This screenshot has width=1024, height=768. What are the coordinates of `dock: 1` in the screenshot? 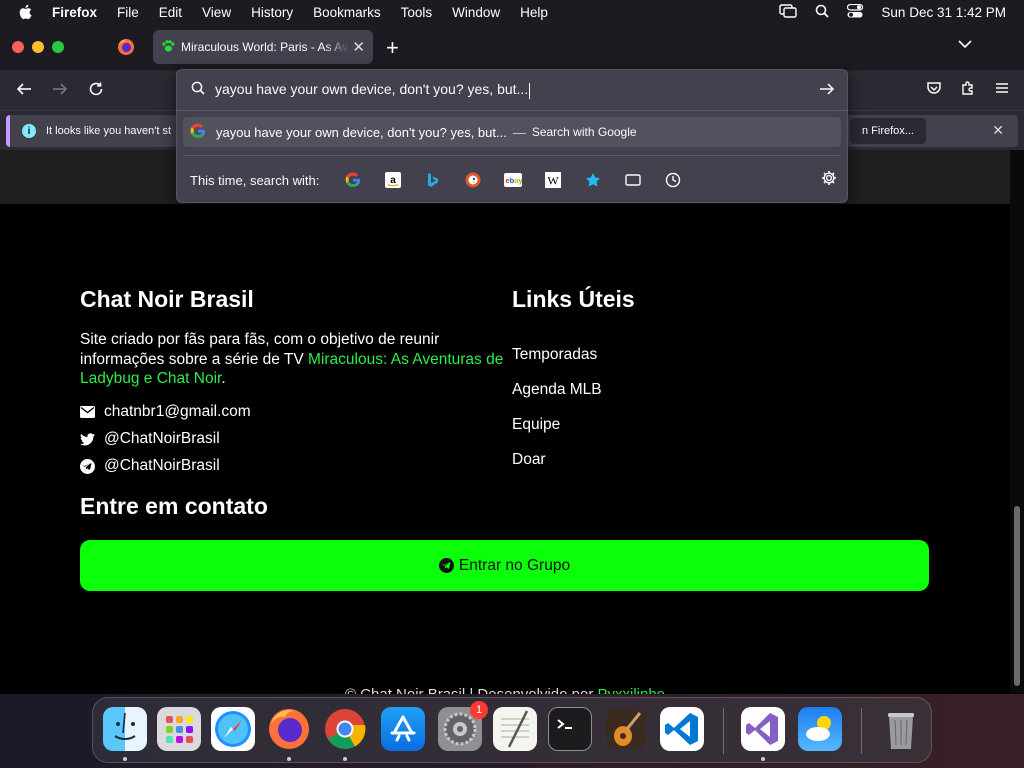 It's located at (512, 730).